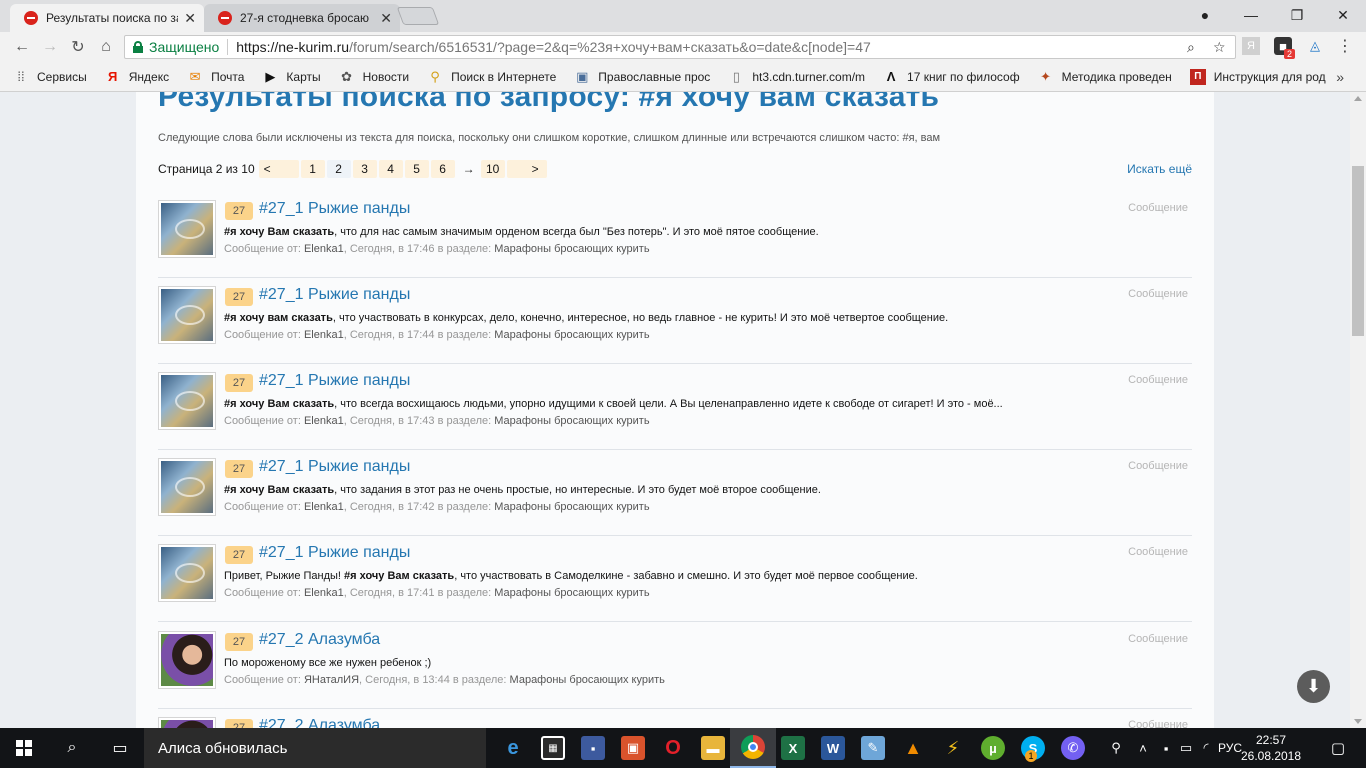 The width and height of the screenshot is (1366, 768). What do you see at coordinates (1297, 15) in the screenshot?
I see `maximize-button: ❐` at bounding box center [1297, 15].